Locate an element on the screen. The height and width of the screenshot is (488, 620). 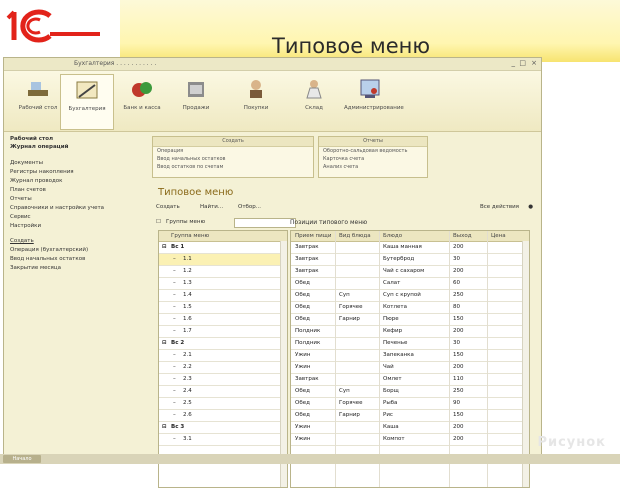
table-cell: 200 is located at coordinates (458, 247).